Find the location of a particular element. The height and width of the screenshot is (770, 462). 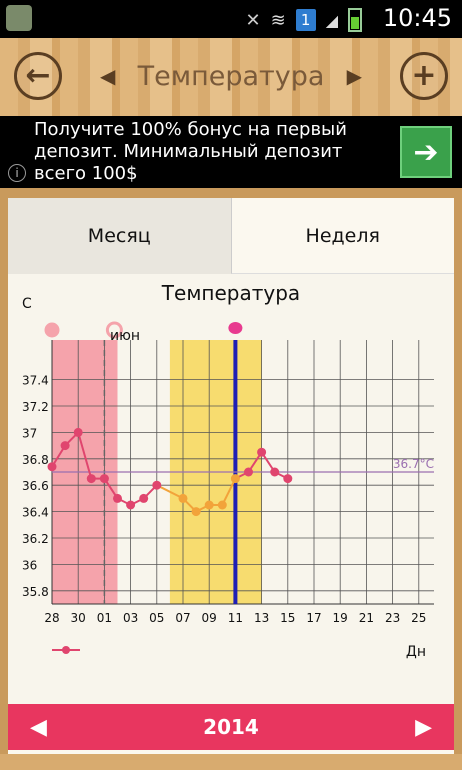

x-tick-label: 23 is located at coordinates (392, 618).